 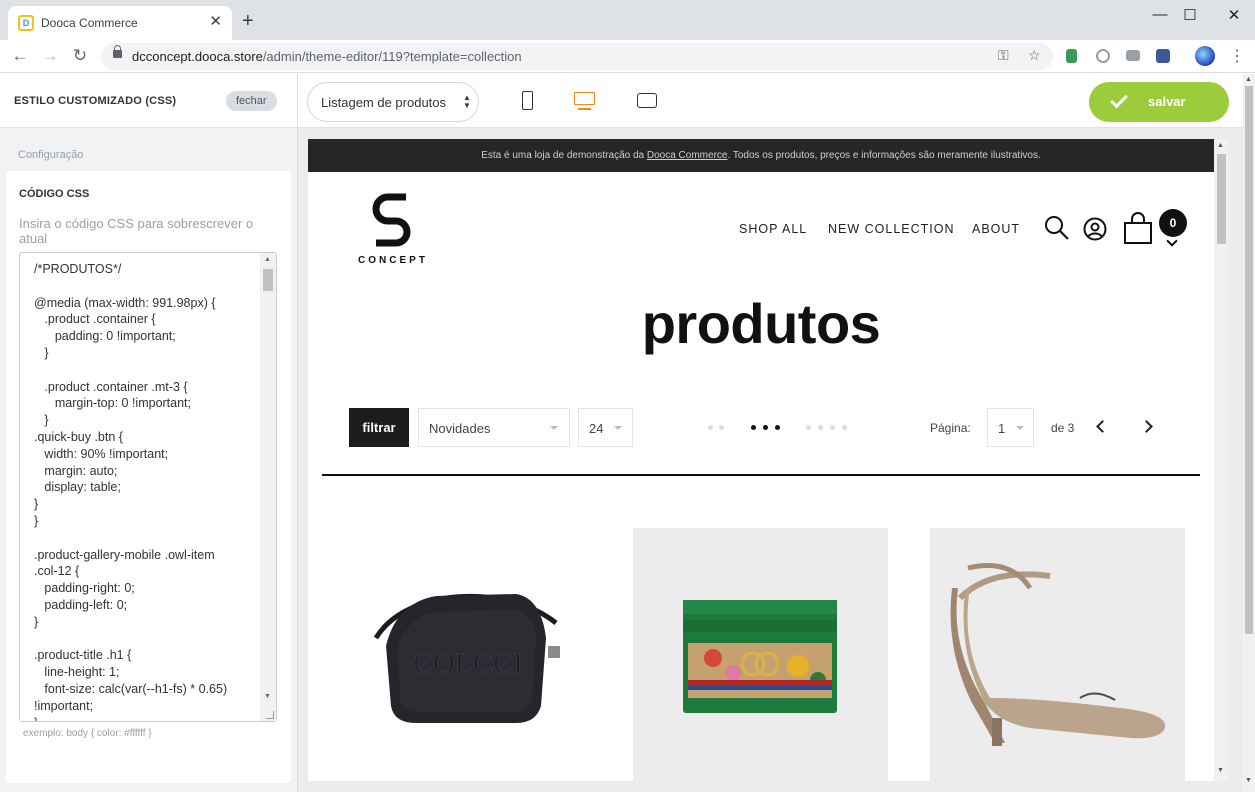 What do you see at coordinates (950, 428) in the screenshot?
I see `page-label: Página:` at bounding box center [950, 428].